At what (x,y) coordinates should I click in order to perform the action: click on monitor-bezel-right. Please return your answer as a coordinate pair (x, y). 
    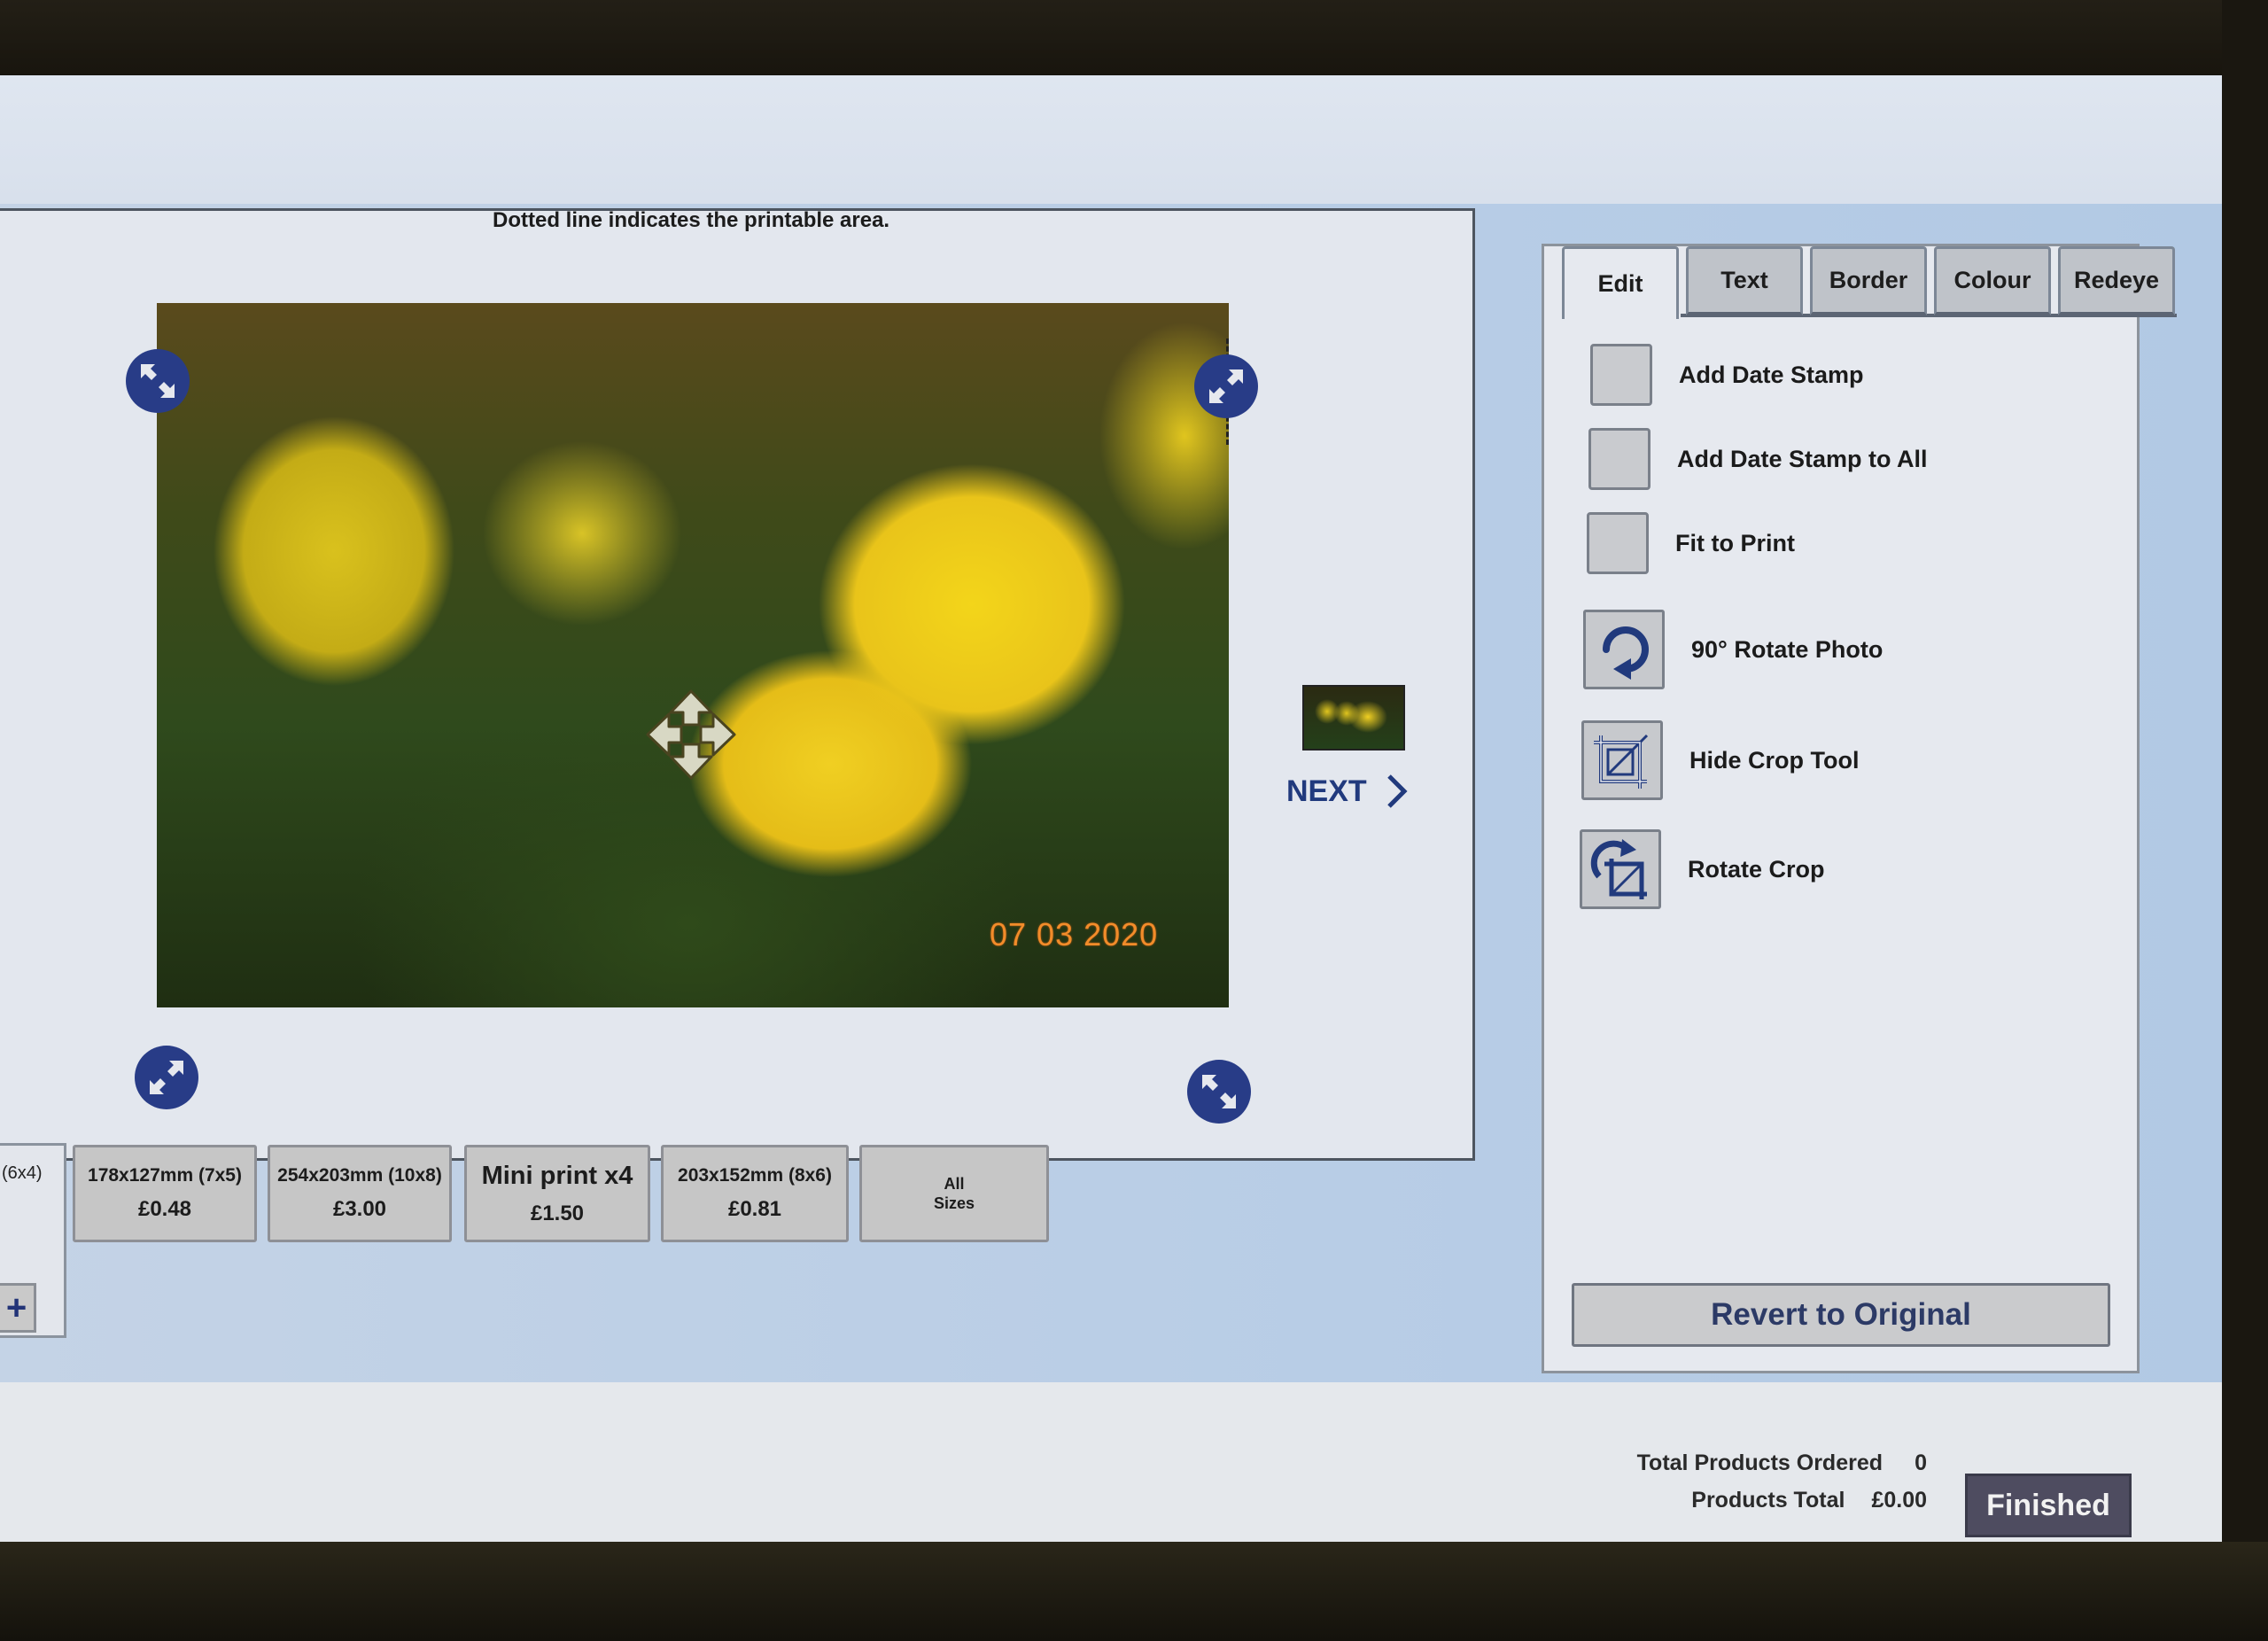
    Looking at the image, I should click on (2245, 820).